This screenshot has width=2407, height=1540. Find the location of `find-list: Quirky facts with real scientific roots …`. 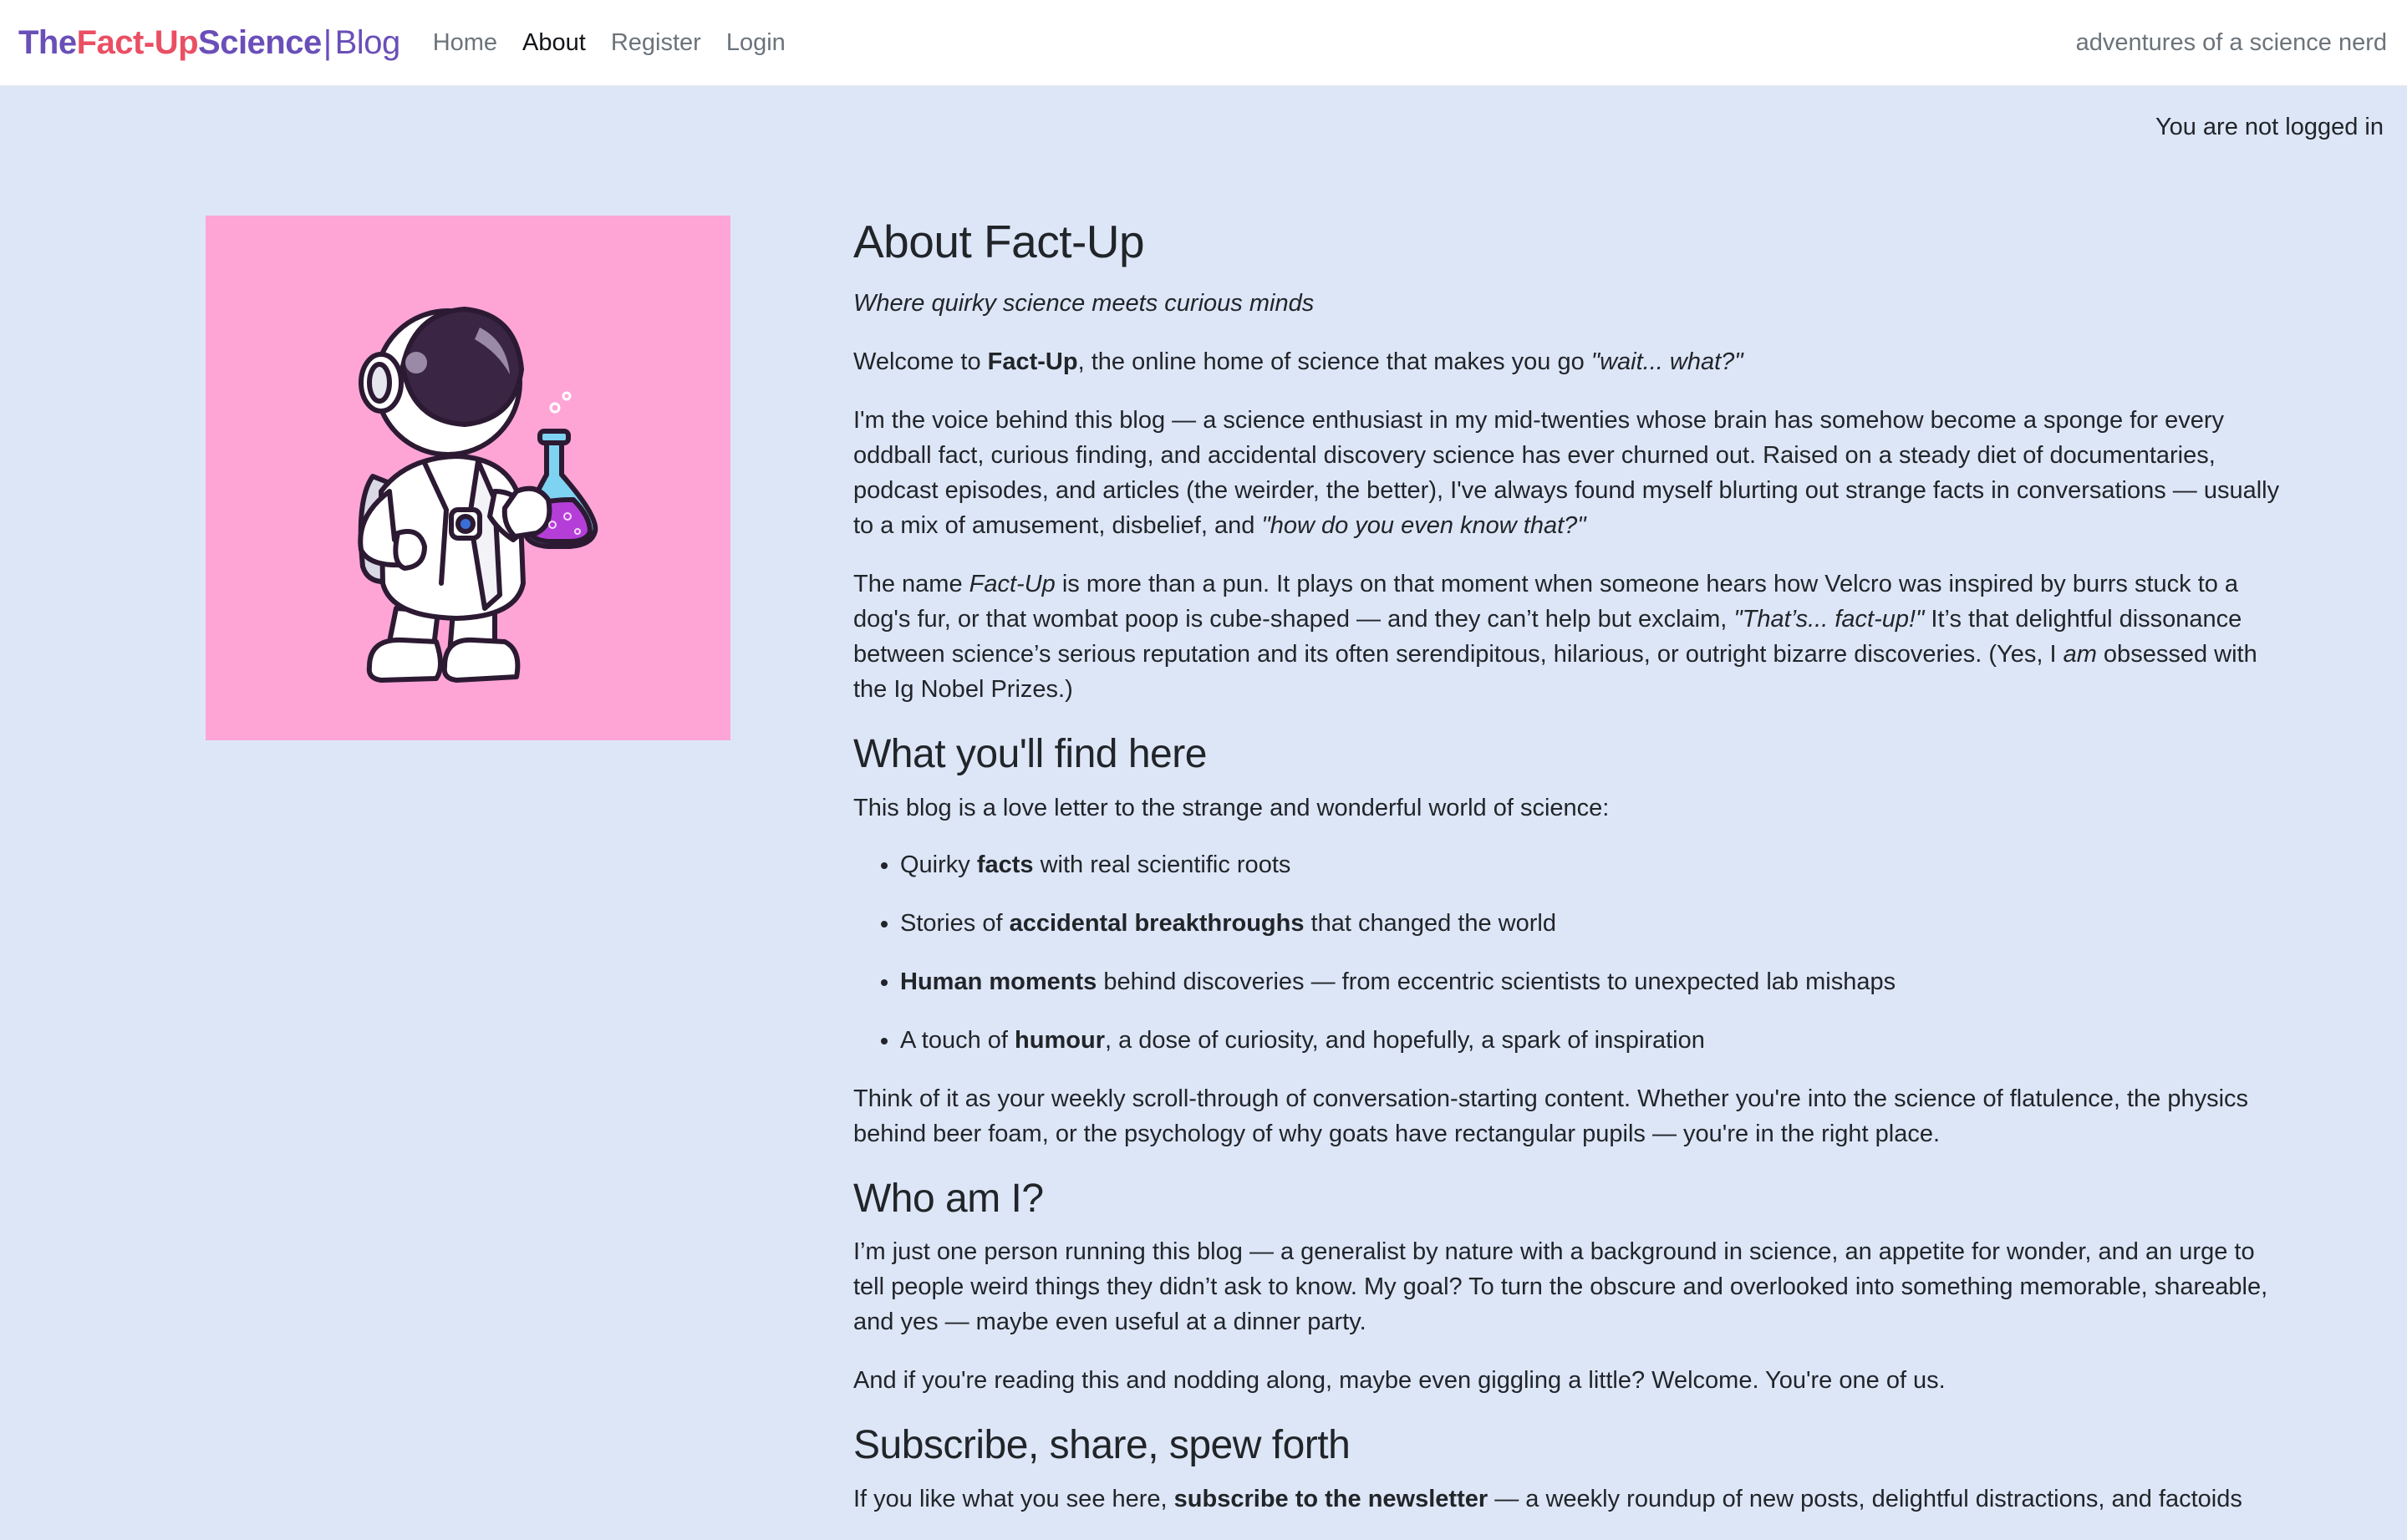

find-list: Quirky facts with real scientific roots … is located at coordinates (1572, 952).